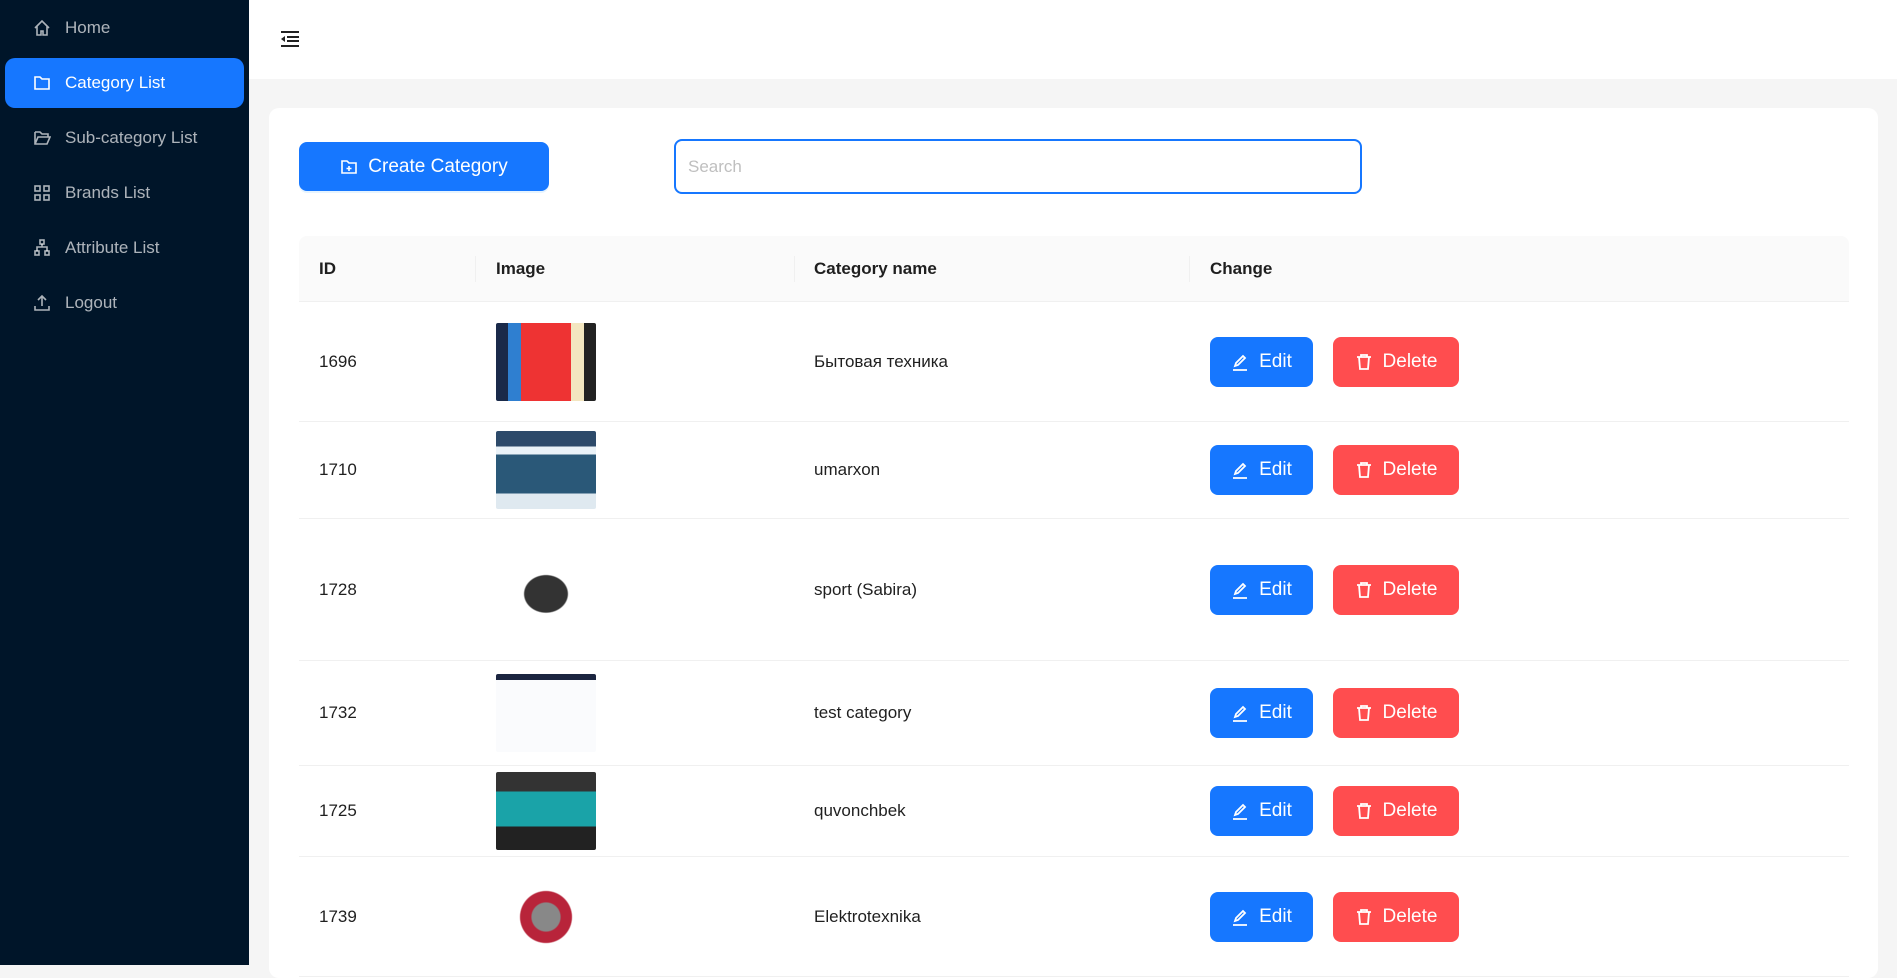 This screenshot has height=978, width=1897. I want to click on folder-add-icon, so click(349, 166).